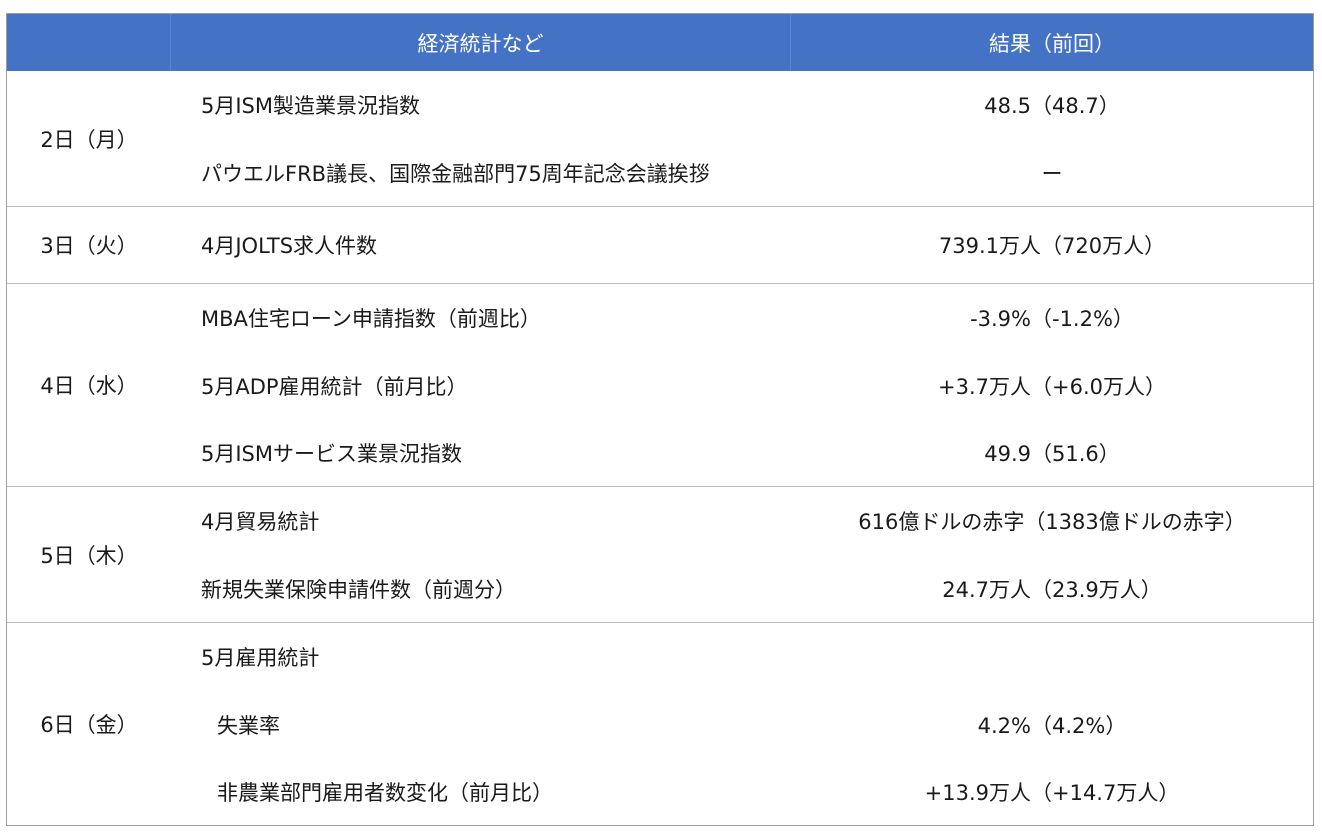  I want to click on header-day, so click(89, 42).